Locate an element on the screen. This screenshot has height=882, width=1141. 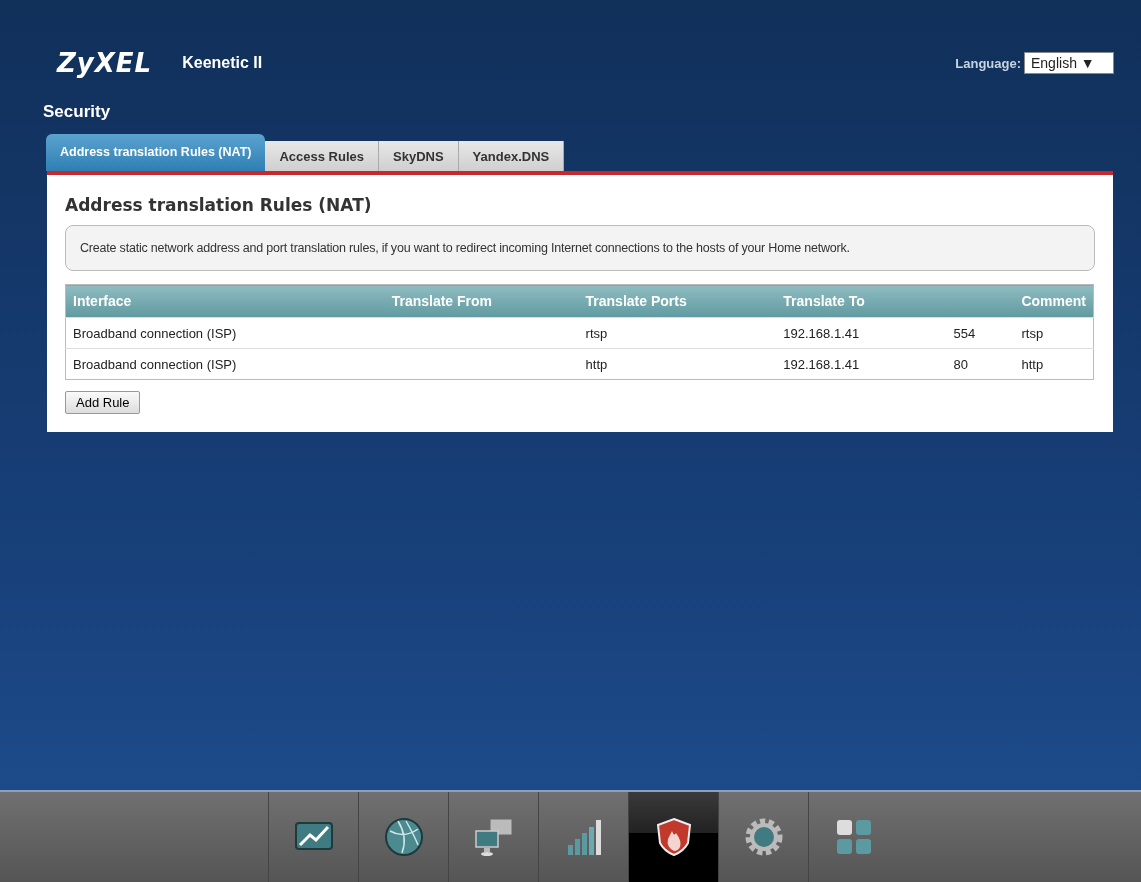
tab: Yandex.DNS is located at coordinates (511, 156).